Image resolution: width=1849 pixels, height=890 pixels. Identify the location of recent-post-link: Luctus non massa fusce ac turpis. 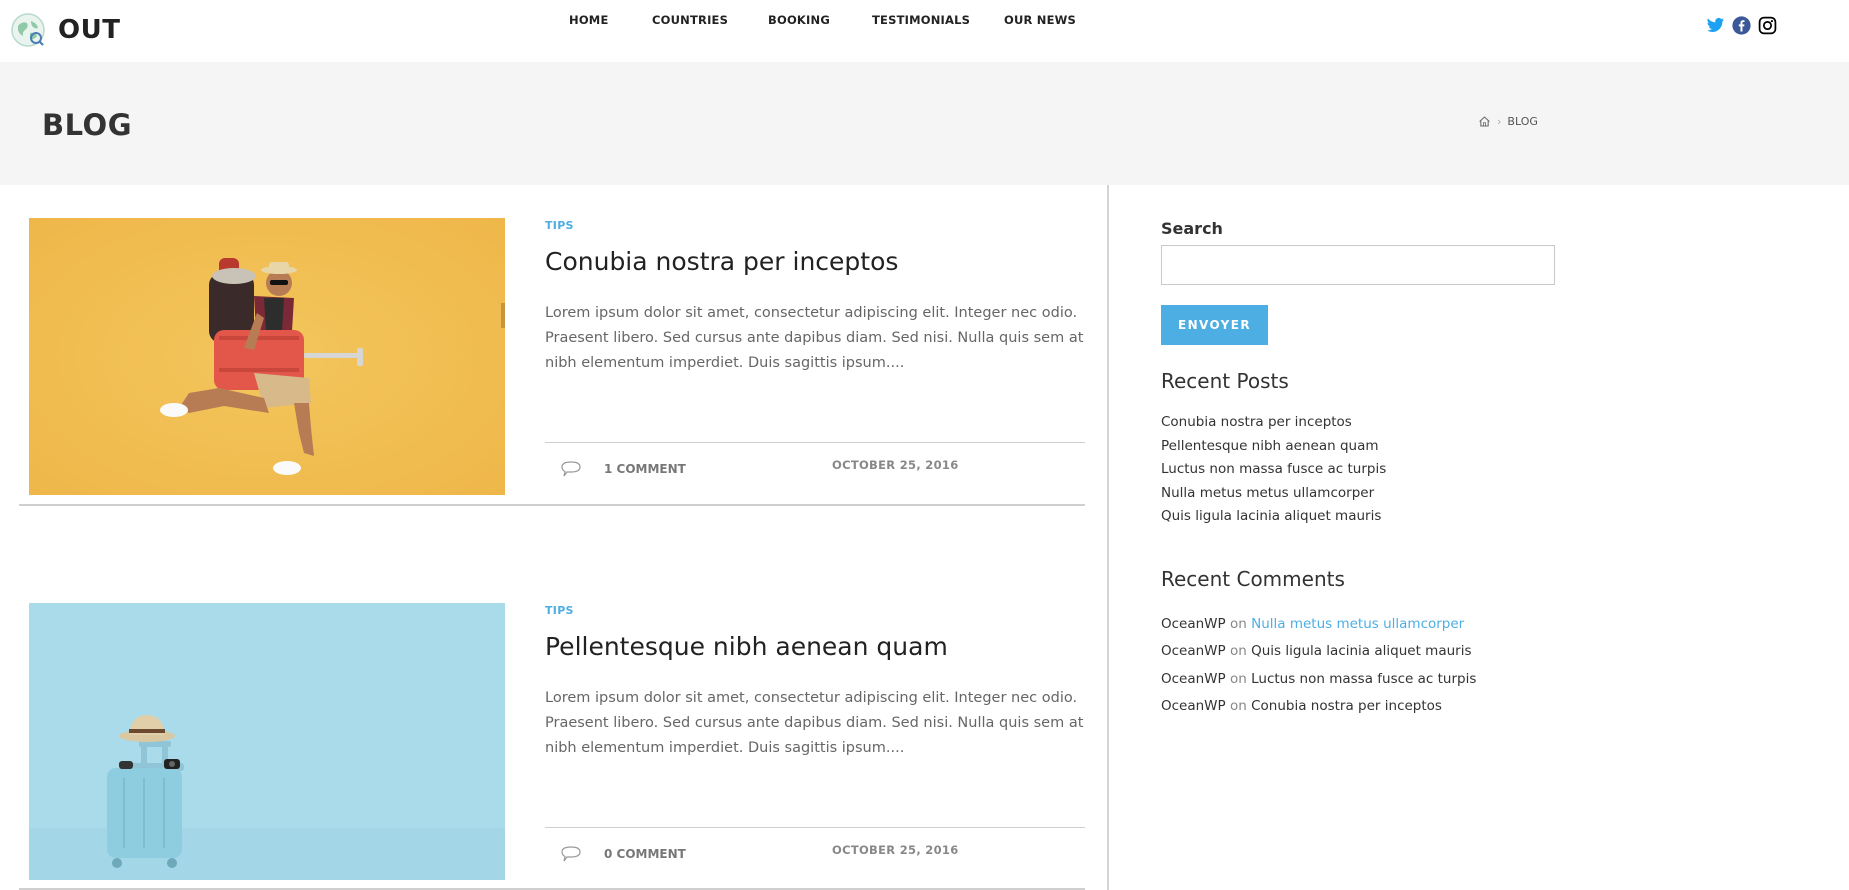
(1371, 470).